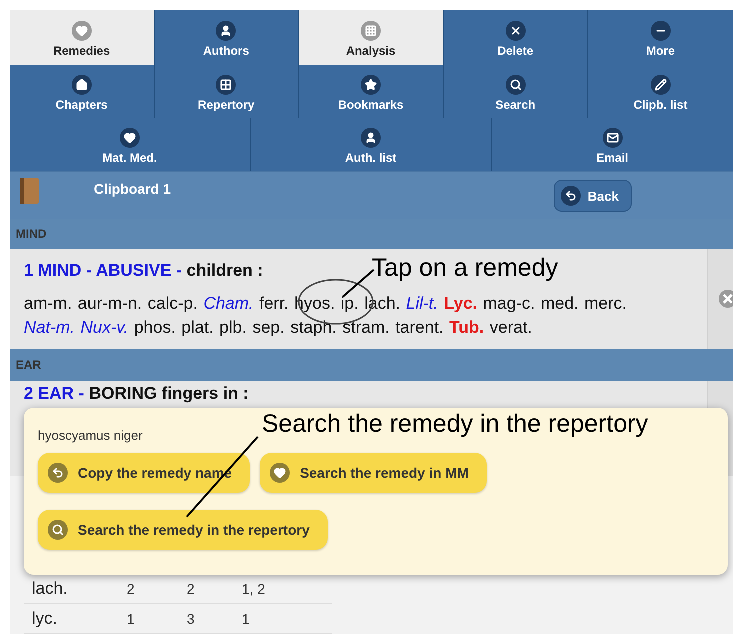 Image resolution: width=733 pixels, height=634 pixels. I want to click on rubric-heading: 1 MIND - ABUSIVE - children :, so click(144, 270).